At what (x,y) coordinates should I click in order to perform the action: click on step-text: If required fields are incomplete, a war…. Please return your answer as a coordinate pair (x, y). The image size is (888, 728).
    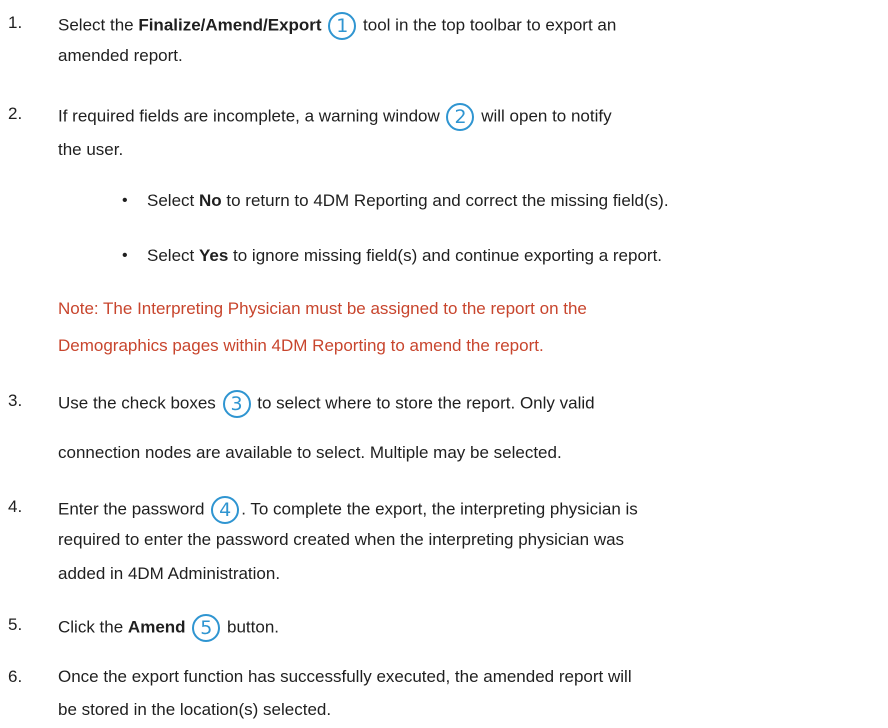
    Looking at the image, I should click on (251, 116).